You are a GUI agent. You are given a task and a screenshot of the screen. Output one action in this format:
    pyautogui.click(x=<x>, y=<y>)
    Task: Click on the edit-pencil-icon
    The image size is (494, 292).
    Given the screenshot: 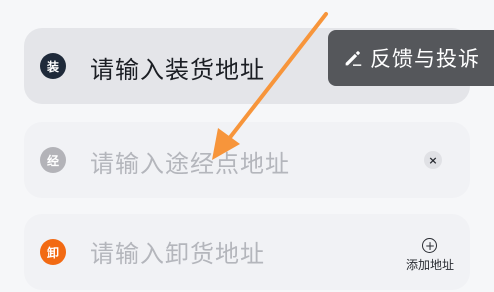 What is the action you would take?
    pyautogui.click(x=353, y=58)
    